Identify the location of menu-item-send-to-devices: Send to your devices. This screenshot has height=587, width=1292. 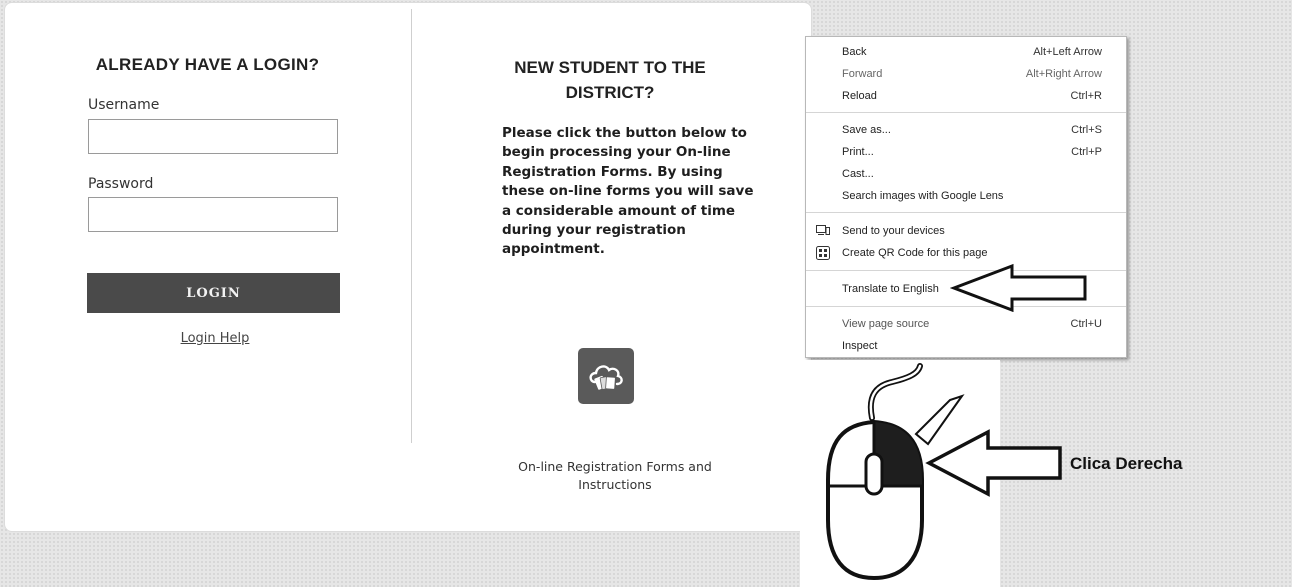
(966, 232).